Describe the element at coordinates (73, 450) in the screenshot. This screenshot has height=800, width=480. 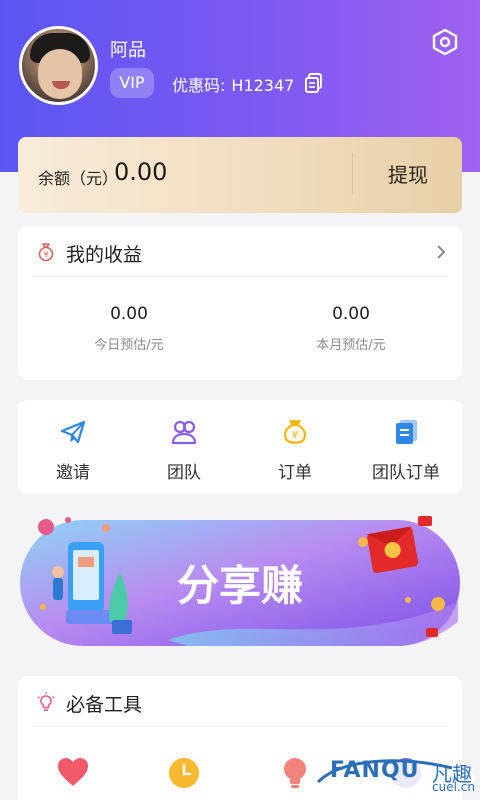
I see `nav-item-invite: 邀请` at that location.